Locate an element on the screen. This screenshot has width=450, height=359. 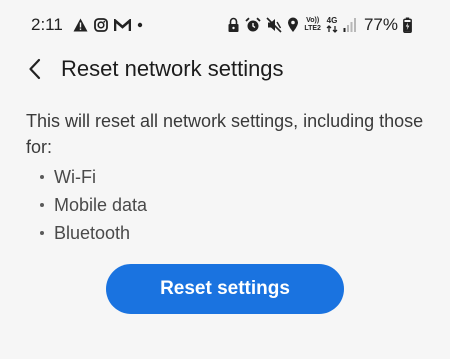
list-item-bluetooth: Bluetooth is located at coordinates (93, 233).